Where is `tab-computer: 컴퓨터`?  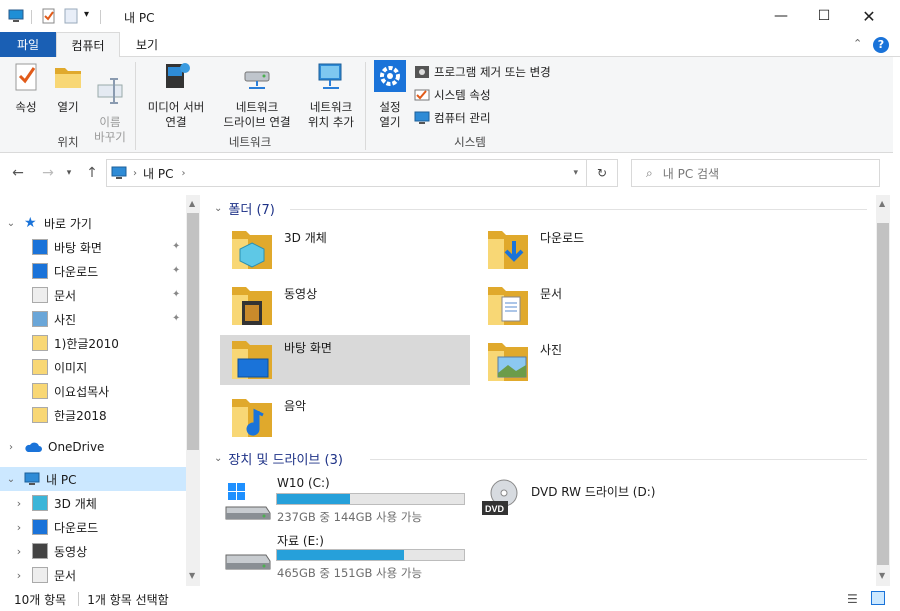 tab-computer: 컴퓨터 is located at coordinates (88, 45).